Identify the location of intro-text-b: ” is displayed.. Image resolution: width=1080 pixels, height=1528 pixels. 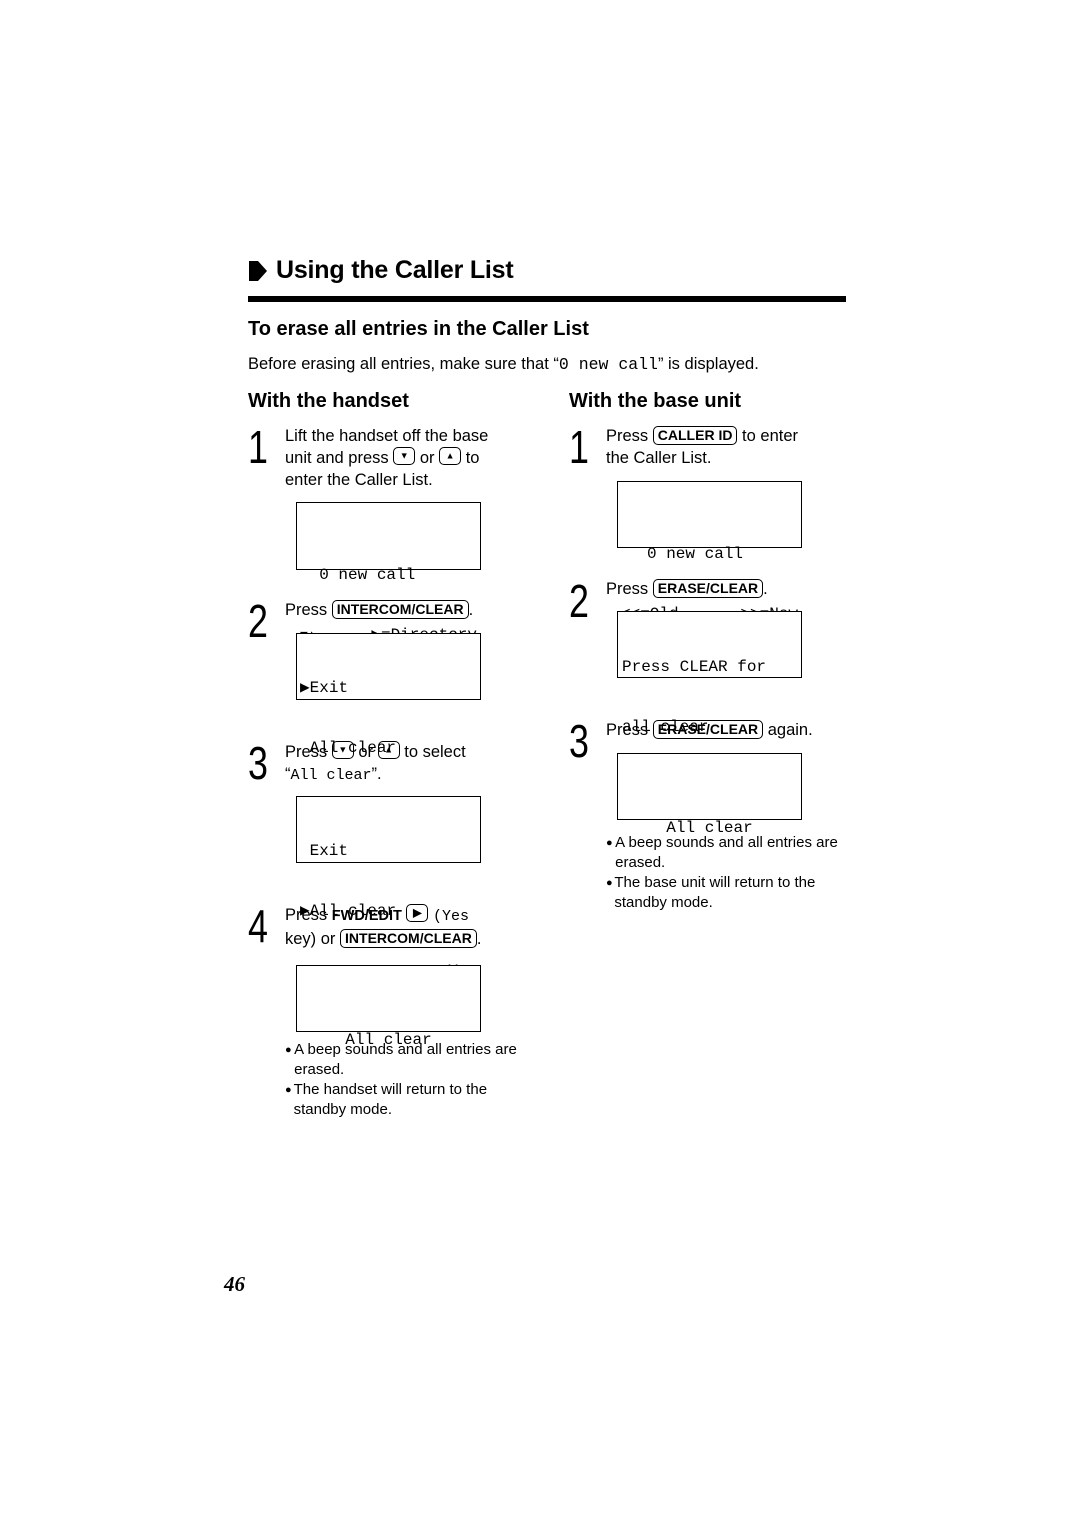
(708, 364).